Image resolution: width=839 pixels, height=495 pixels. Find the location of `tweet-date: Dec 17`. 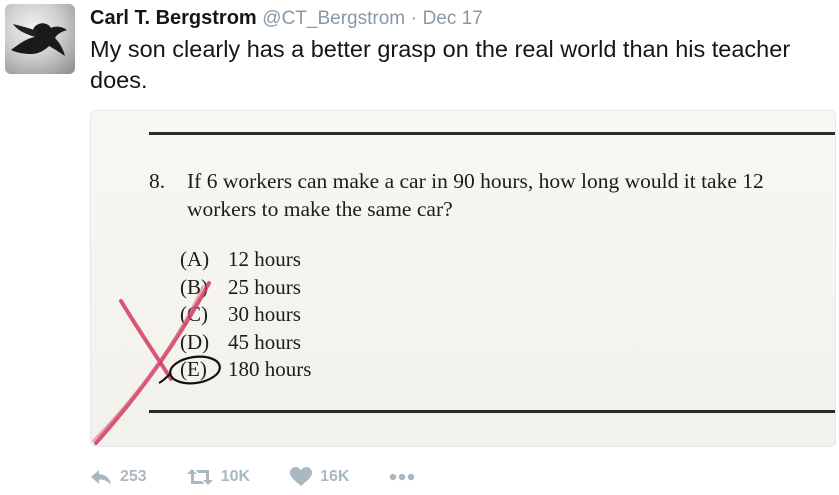

tweet-date: Dec 17 is located at coordinates (453, 18).